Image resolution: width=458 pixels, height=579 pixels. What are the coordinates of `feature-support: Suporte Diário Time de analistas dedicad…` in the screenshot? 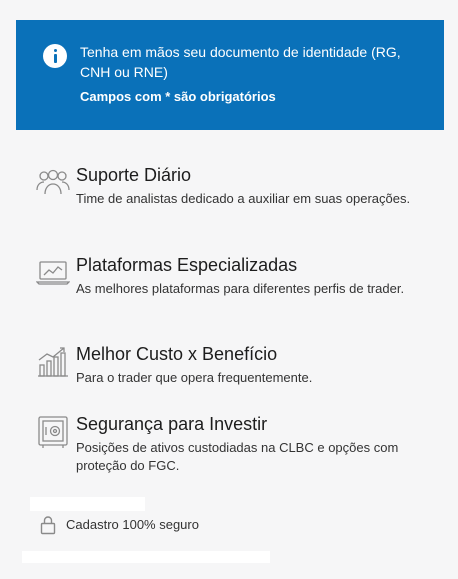 It's located at (236, 194).